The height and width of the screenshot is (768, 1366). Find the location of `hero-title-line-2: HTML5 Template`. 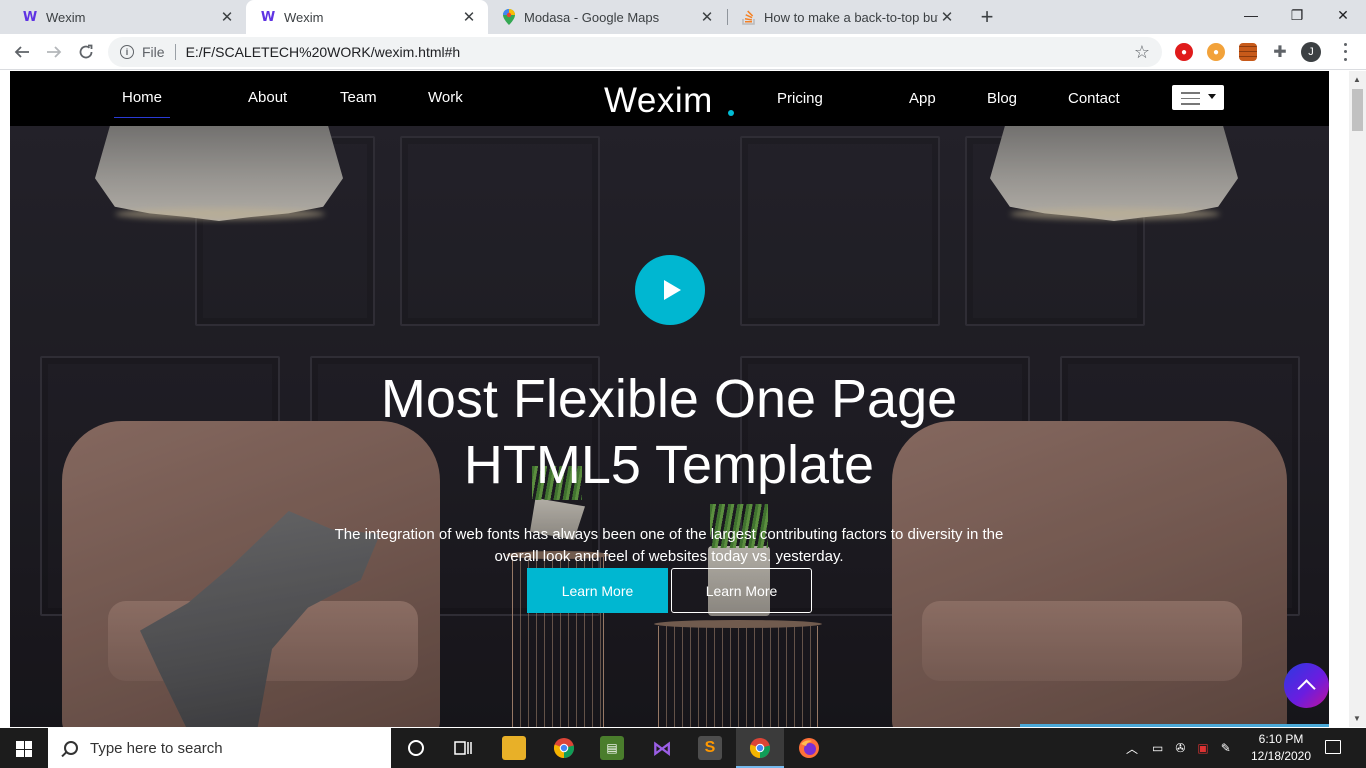

hero-title-line-2: HTML5 Template is located at coordinates (669, 465).